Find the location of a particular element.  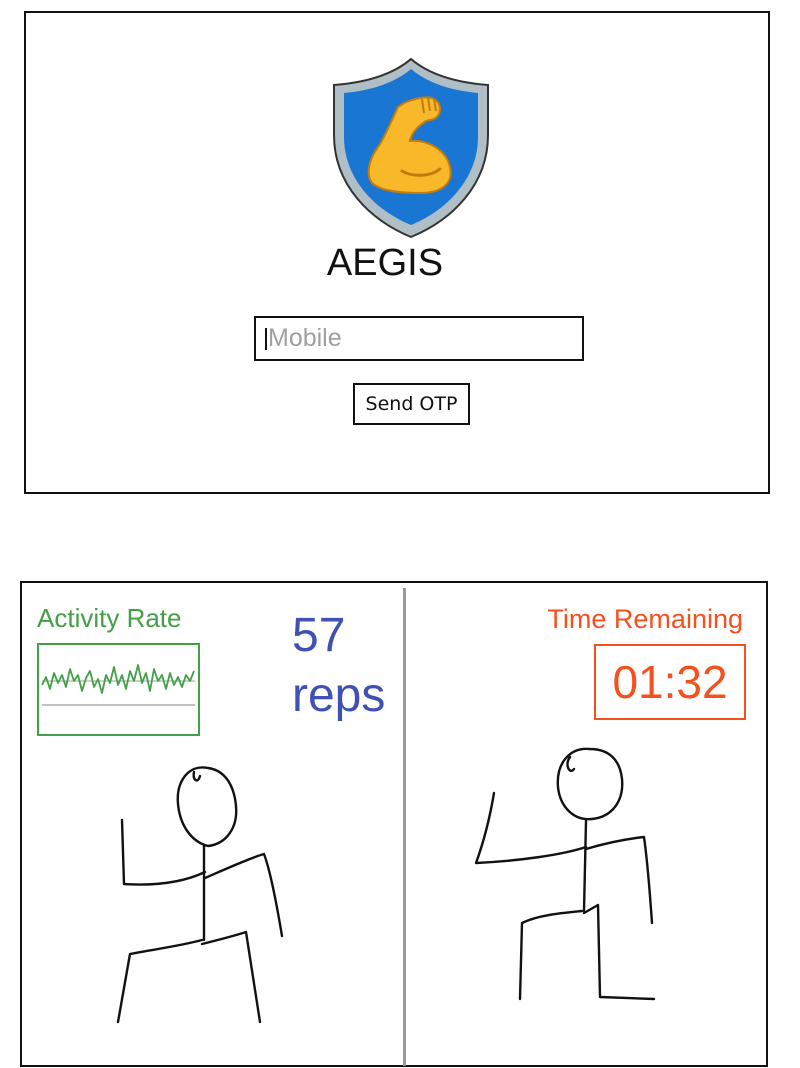

split-divider is located at coordinates (404, 827).